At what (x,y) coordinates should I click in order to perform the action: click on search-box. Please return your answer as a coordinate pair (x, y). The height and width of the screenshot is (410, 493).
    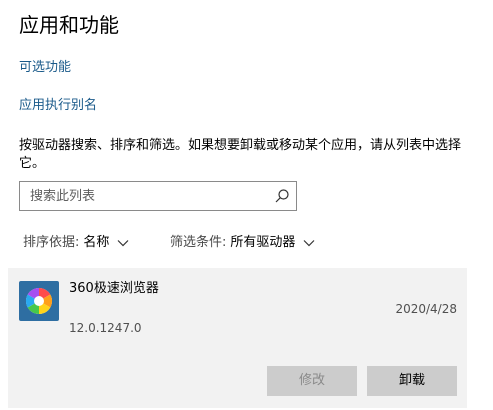
    Looking at the image, I should click on (158, 196).